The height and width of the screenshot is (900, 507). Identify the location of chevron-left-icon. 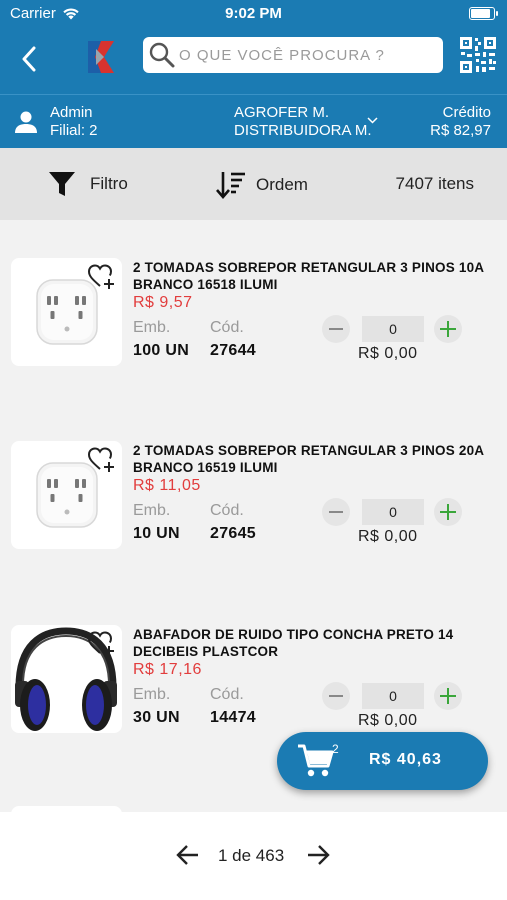
(29, 59).